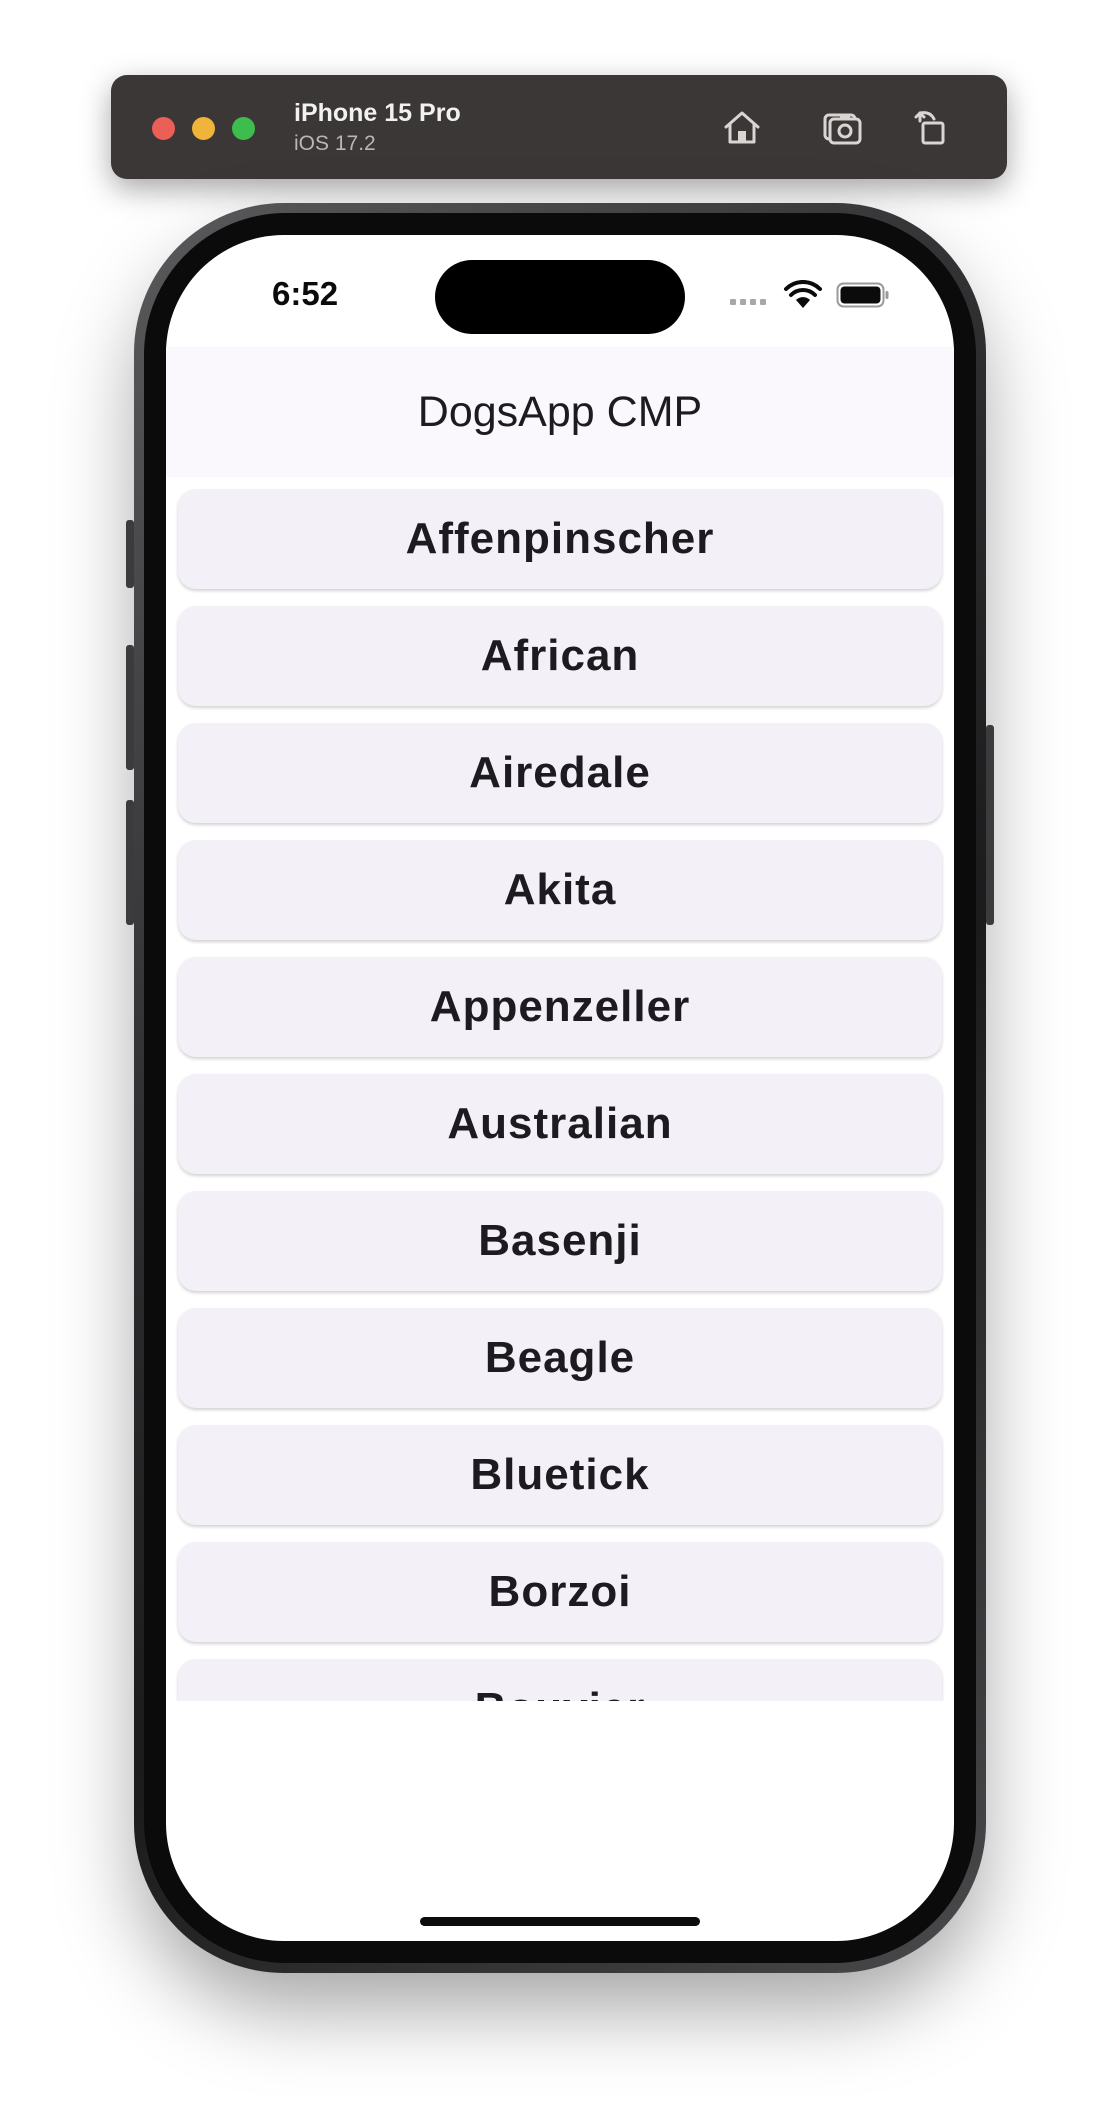 The image size is (1118, 2124). I want to click on breed-list-item: Airedale, so click(560, 773).